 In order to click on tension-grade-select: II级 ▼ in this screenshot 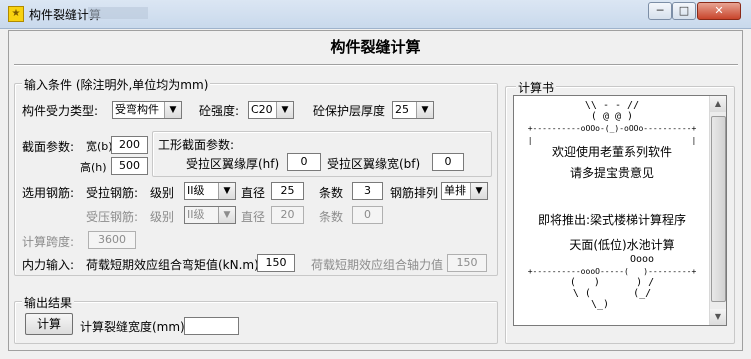, I will do `click(210, 191)`.